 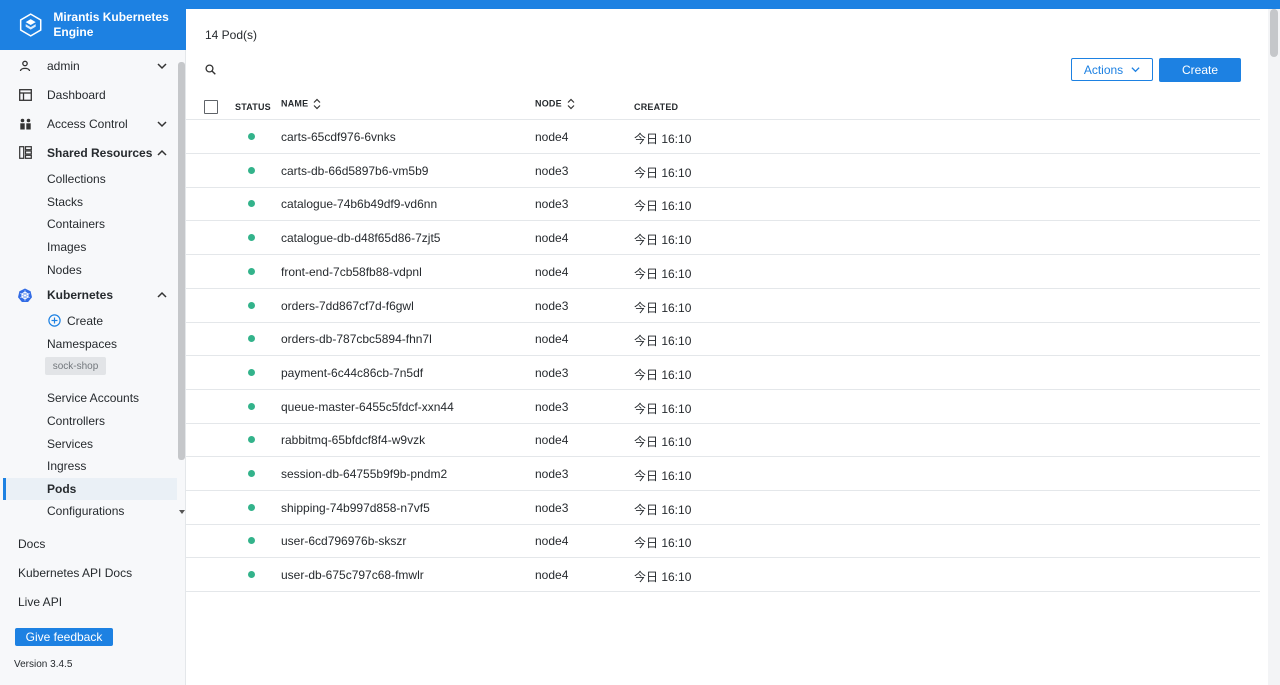 What do you see at coordinates (31, 544) in the screenshot?
I see `link-docs: Docs` at bounding box center [31, 544].